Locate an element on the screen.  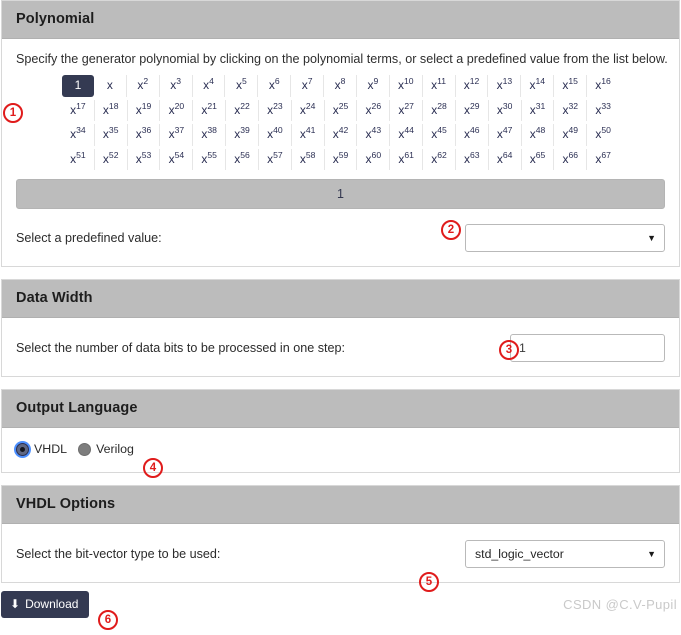
polynomial-term-x13: x13 is located at coordinates (505, 86).